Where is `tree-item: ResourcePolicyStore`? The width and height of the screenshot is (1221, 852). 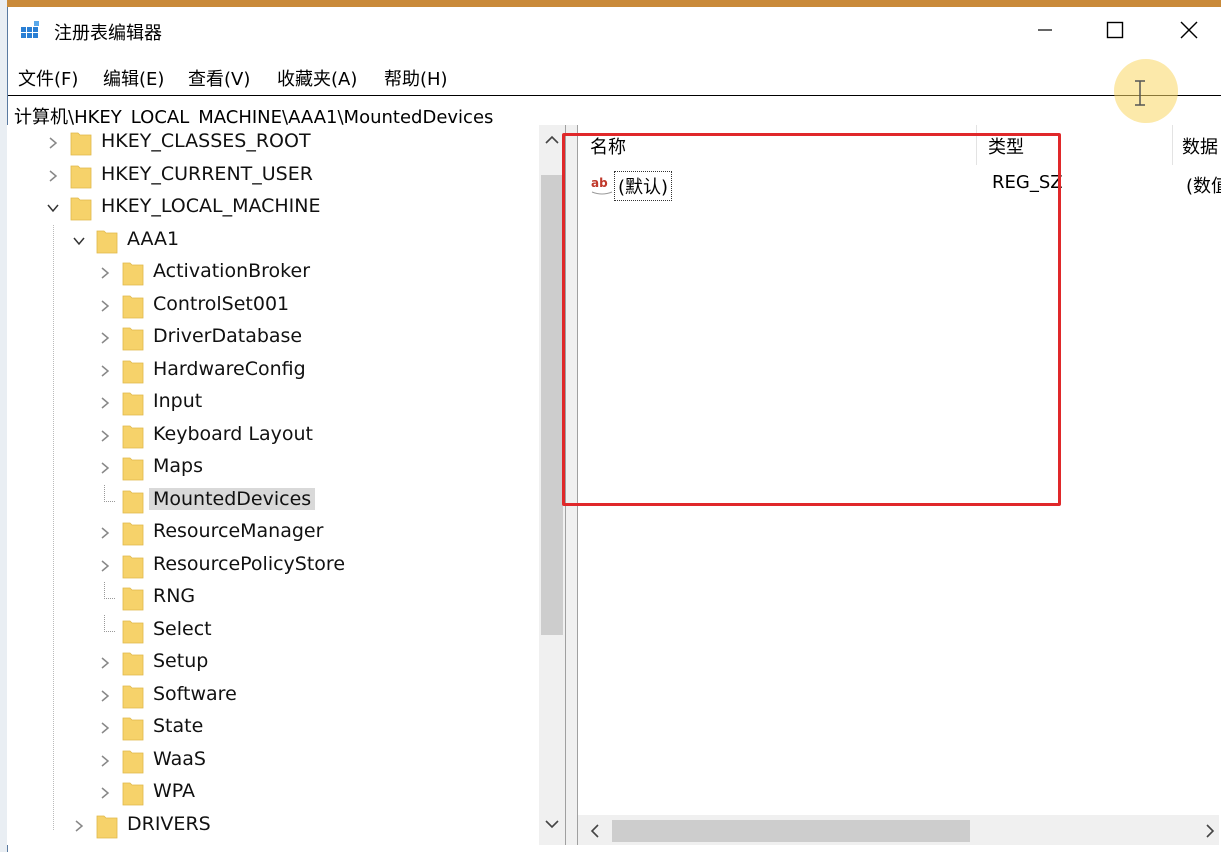 tree-item: ResourcePolicyStore is located at coordinates (286, 566).